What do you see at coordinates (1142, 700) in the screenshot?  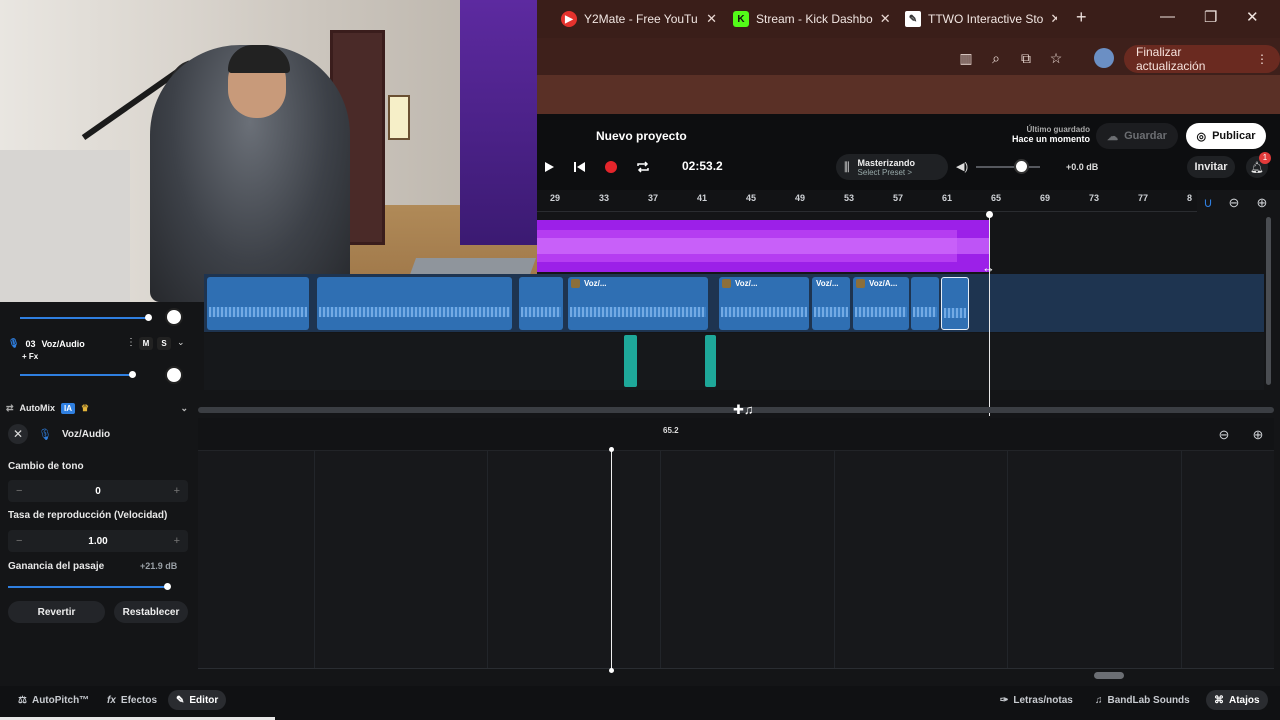 I see `bandlab-sounds-button: ♫ BandLab Sounds` at bounding box center [1142, 700].